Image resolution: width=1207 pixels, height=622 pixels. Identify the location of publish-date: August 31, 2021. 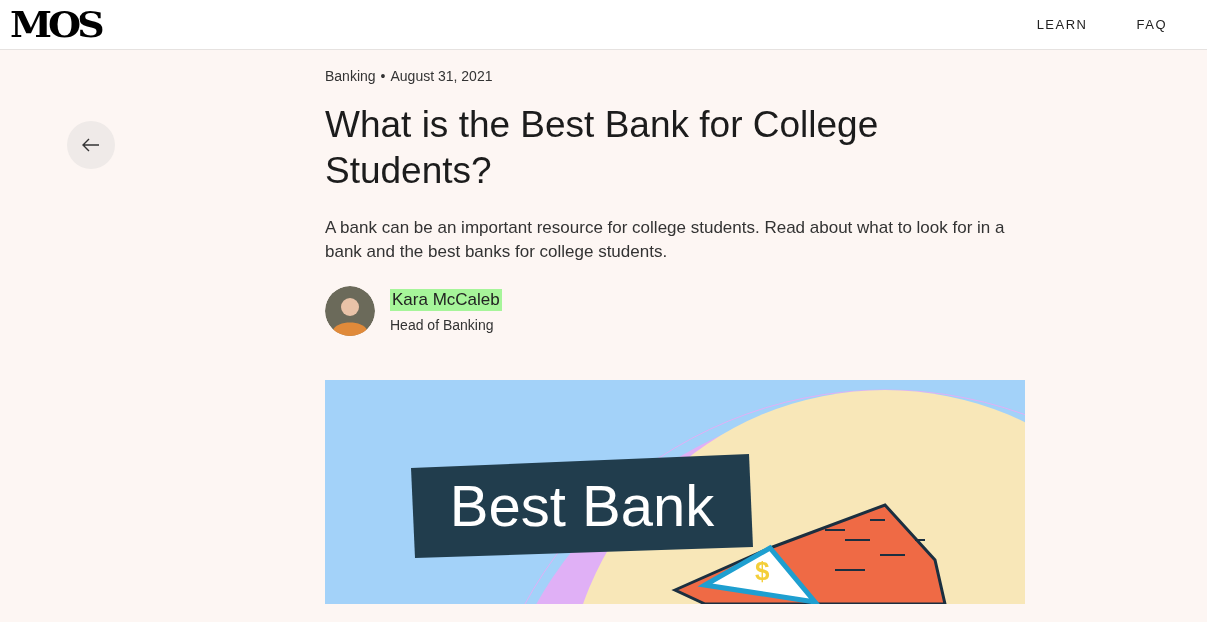
(441, 76).